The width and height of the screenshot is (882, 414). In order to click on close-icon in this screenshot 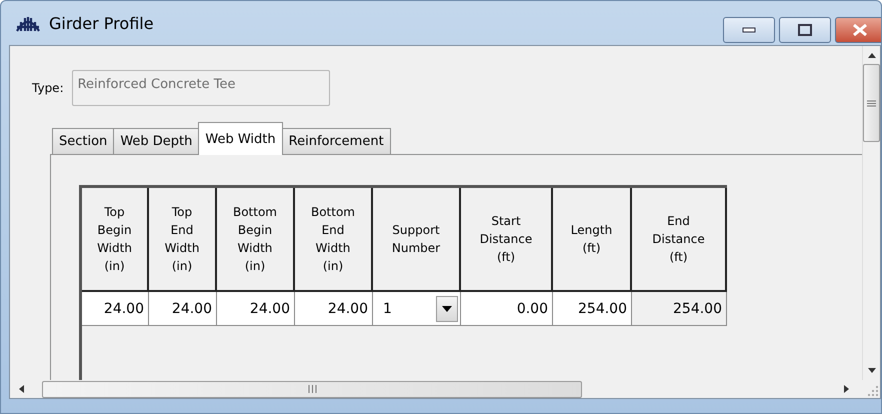, I will do `click(860, 30)`.